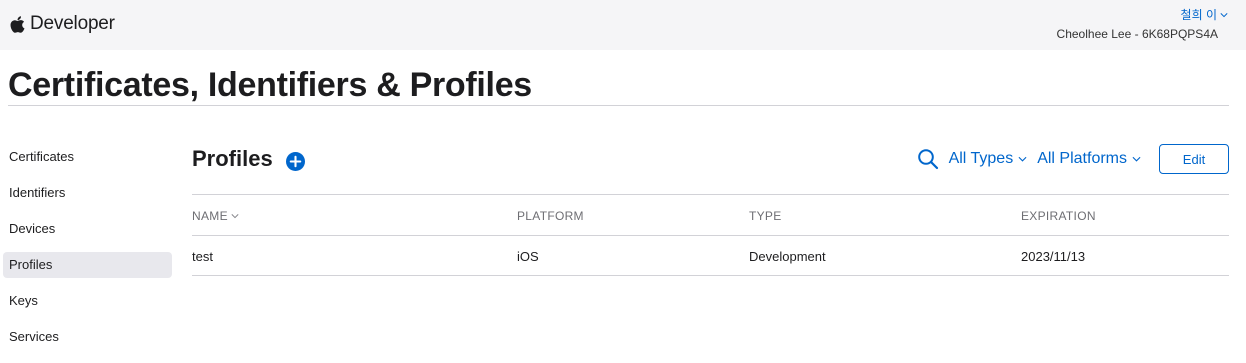  I want to click on search-icon, so click(928, 159).